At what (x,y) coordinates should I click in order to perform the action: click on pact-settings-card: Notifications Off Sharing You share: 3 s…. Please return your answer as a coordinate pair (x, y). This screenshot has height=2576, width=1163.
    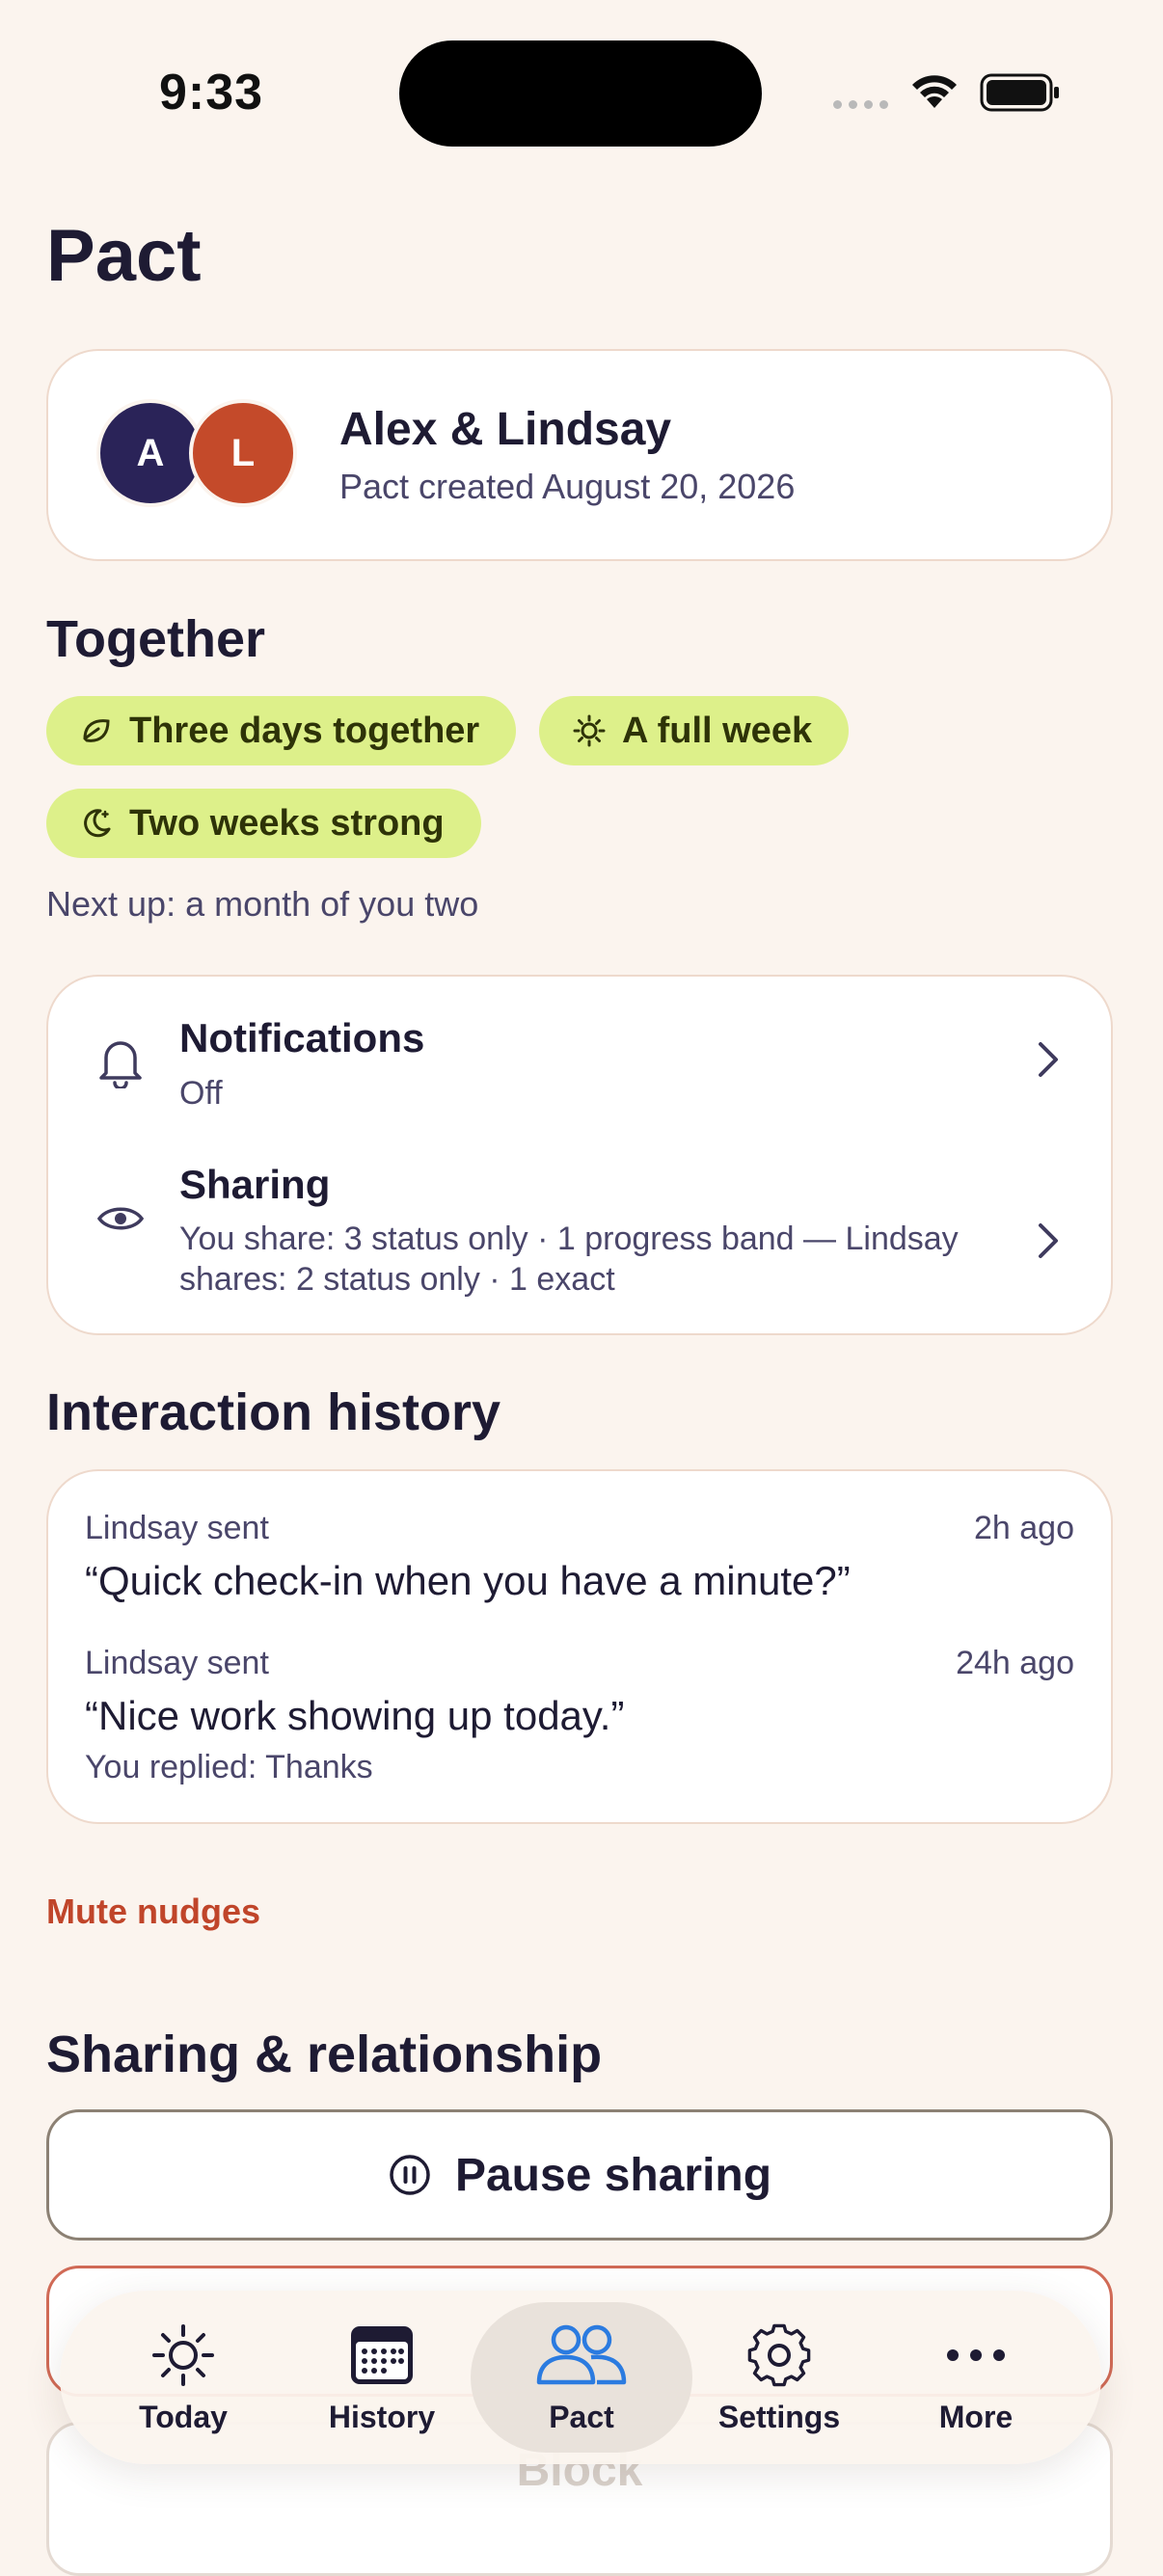
    Looking at the image, I should click on (579, 1155).